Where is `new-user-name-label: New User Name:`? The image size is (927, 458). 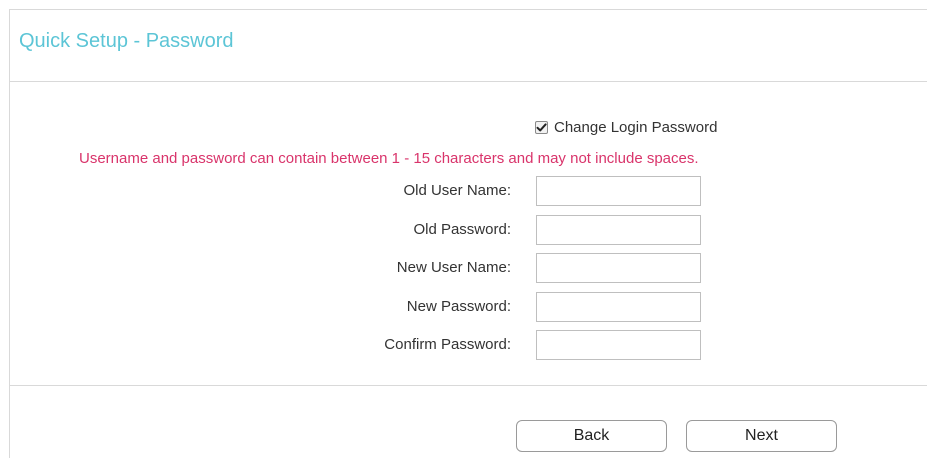 new-user-name-label: New User Name: is located at coordinates (453, 267).